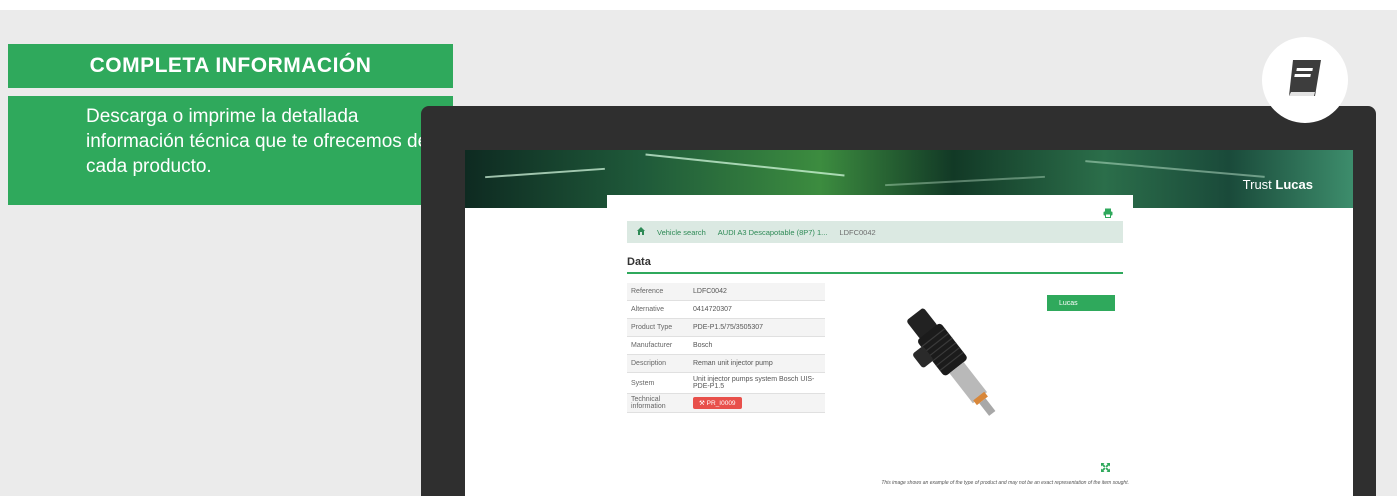  What do you see at coordinates (875, 273) in the screenshot?
I see `section-divider` at bounding box center [875, 273].